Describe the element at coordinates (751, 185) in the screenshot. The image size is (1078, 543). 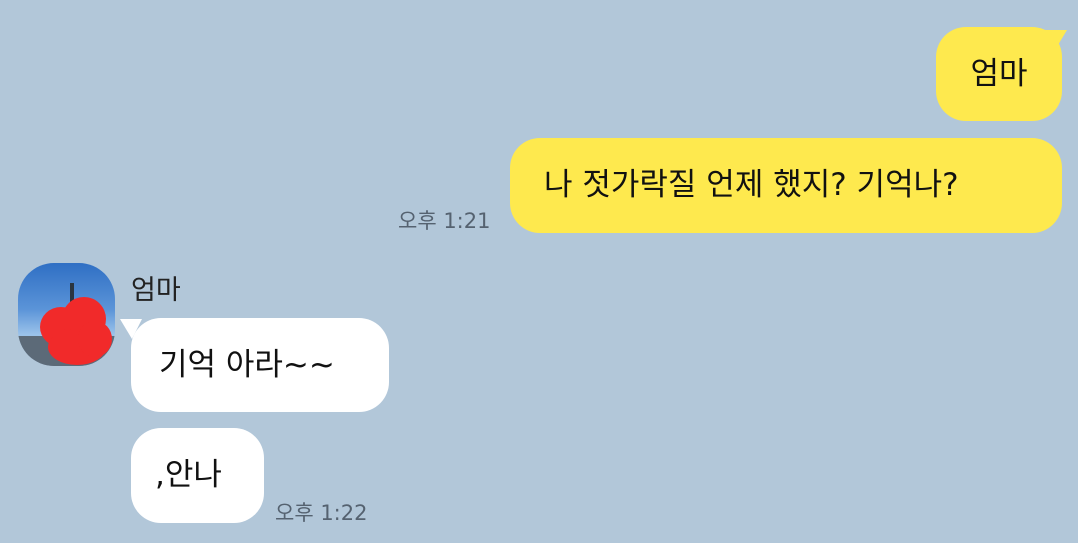
I see `message-text: 나 젓가락질 언제 했지? 기억나?` at that location.